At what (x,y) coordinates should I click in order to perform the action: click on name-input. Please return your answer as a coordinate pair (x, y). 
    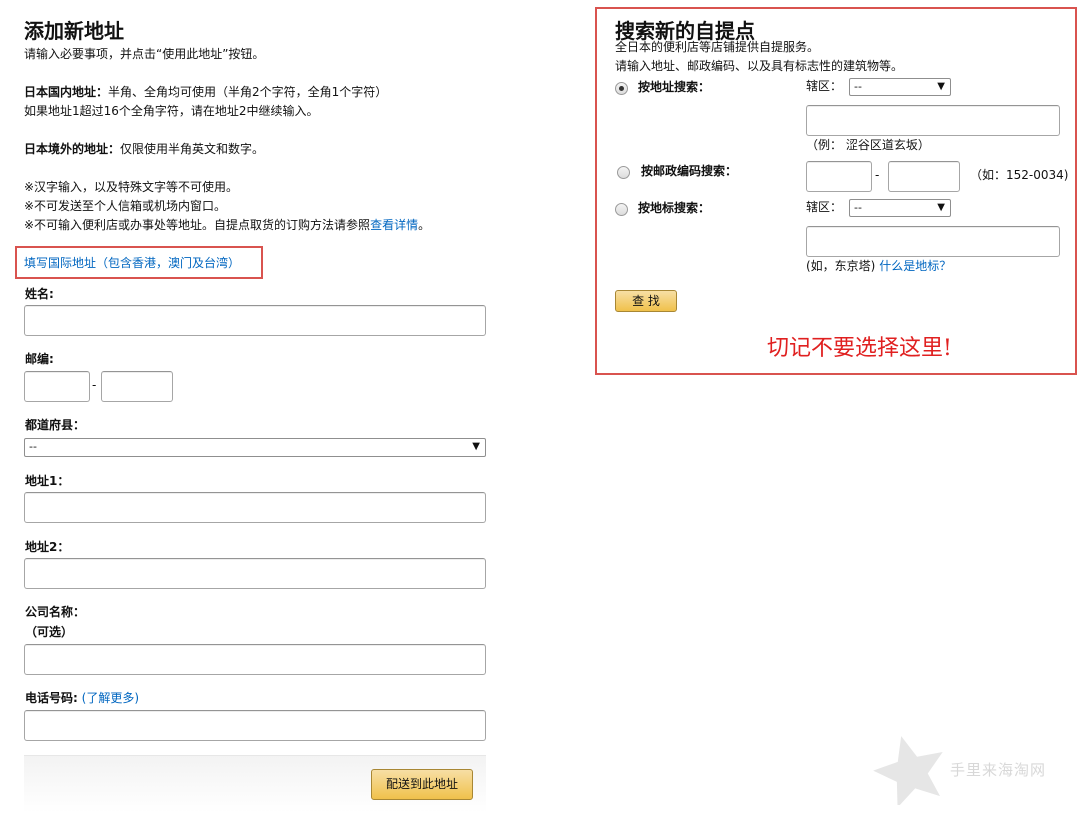
    Looking at the image, I should click on (255, 320).